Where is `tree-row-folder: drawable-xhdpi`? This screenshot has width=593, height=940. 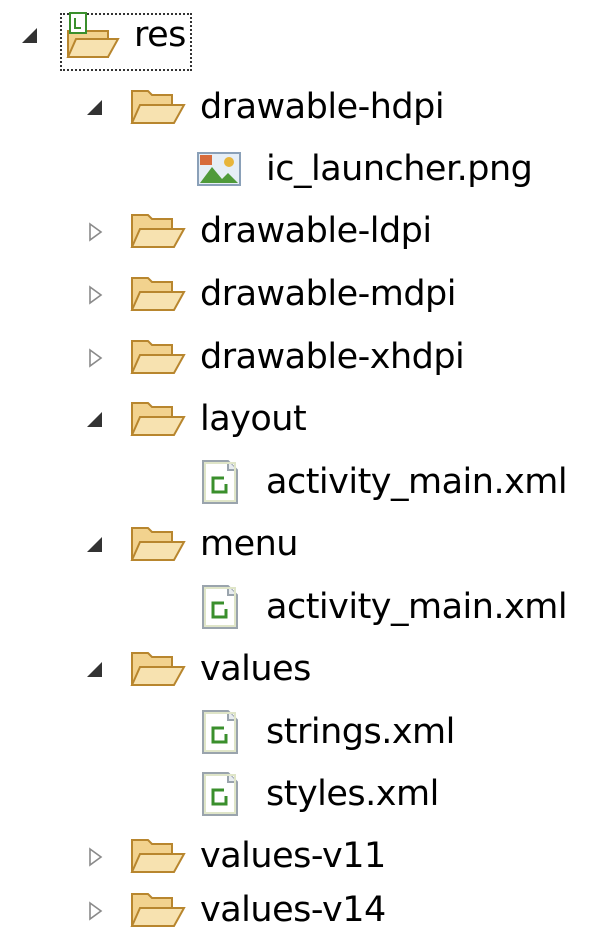
tree-row-folder: drawable-xhdpi is located at coordinates (296, 357).